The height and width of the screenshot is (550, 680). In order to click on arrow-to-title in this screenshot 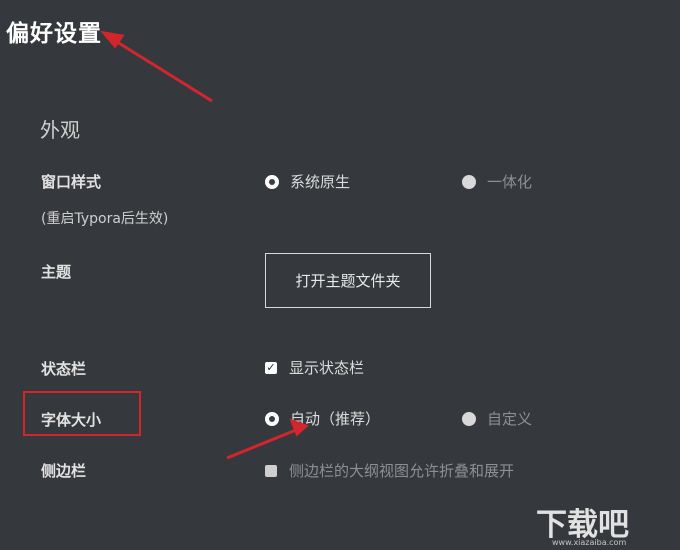, I will do `click(156, 66)`.